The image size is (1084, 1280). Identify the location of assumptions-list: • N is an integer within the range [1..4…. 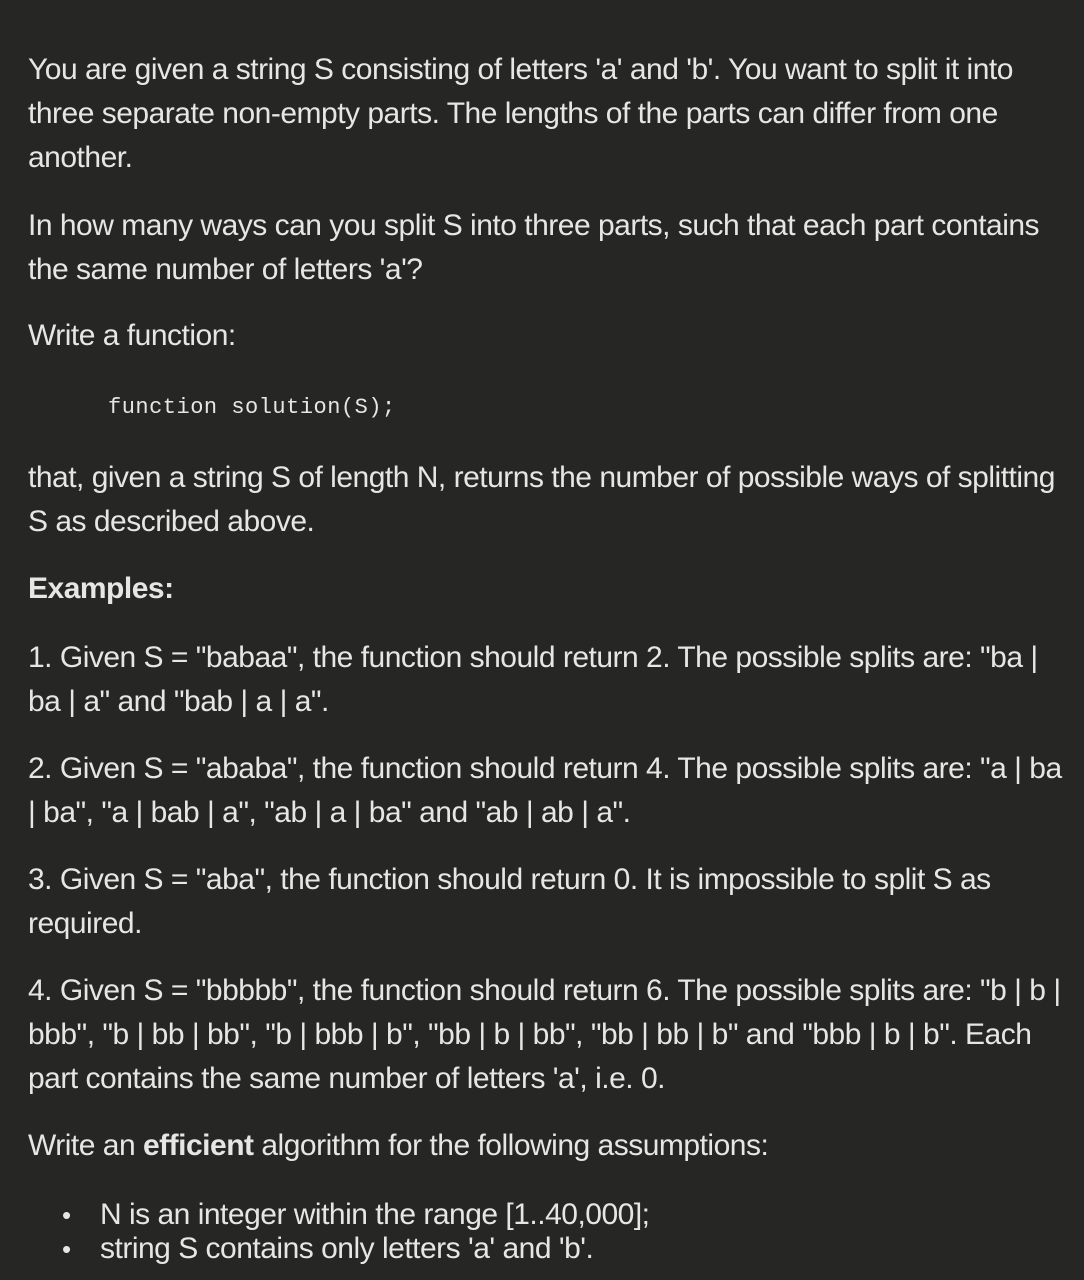
(538, 1232).